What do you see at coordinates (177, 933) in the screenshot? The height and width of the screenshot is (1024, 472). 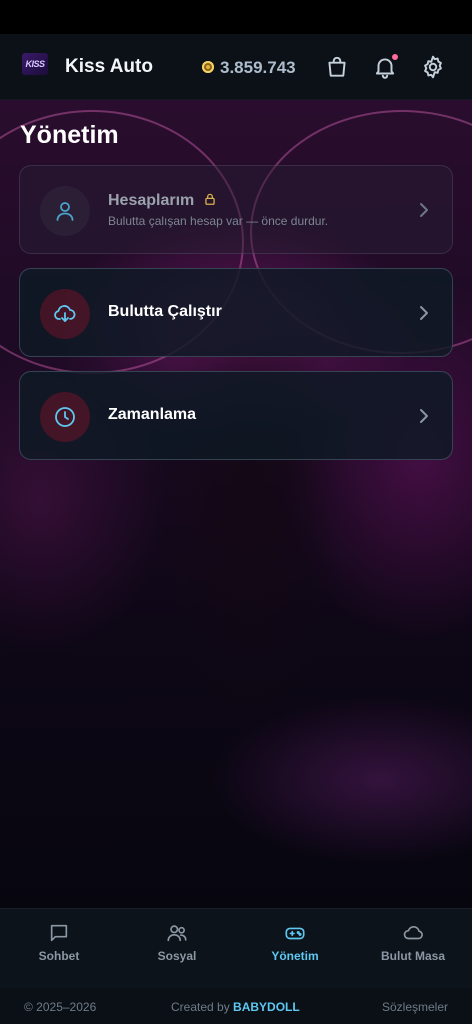 I see `users-icon` at bounding box center [177, 933].